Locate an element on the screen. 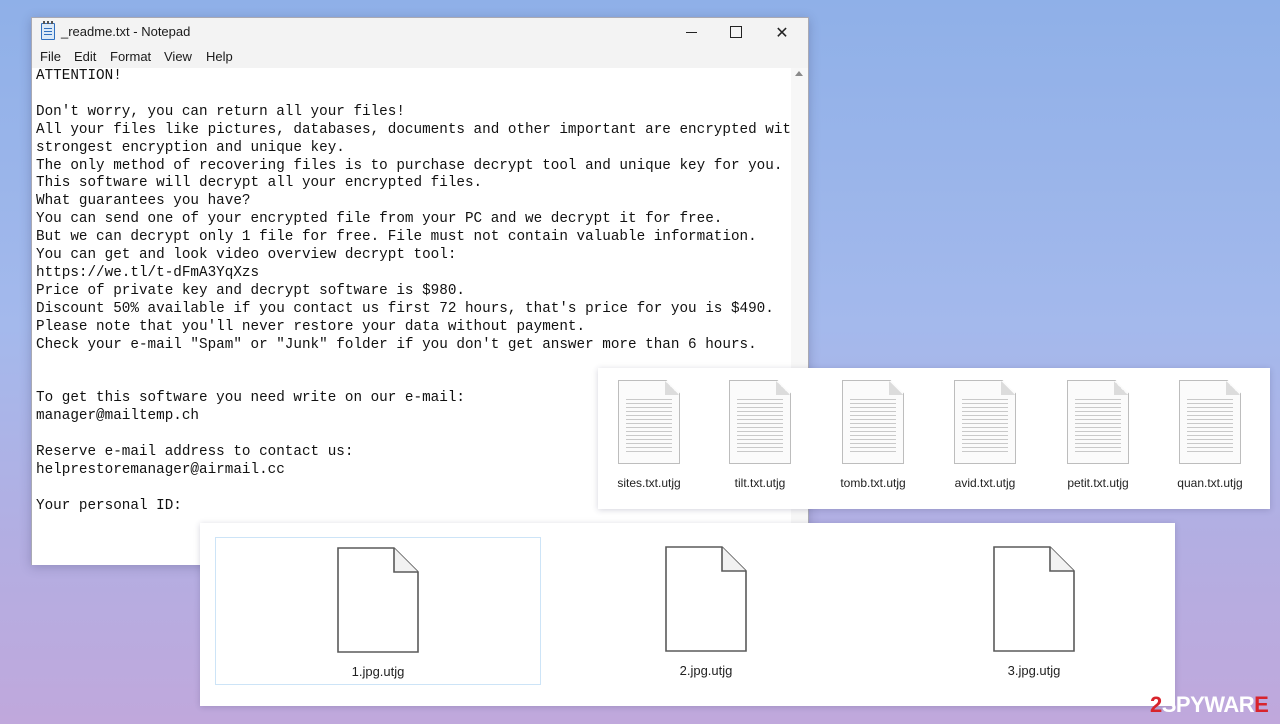  file-item: 3.jpg.utjg is located at coordinates (1034, 611).